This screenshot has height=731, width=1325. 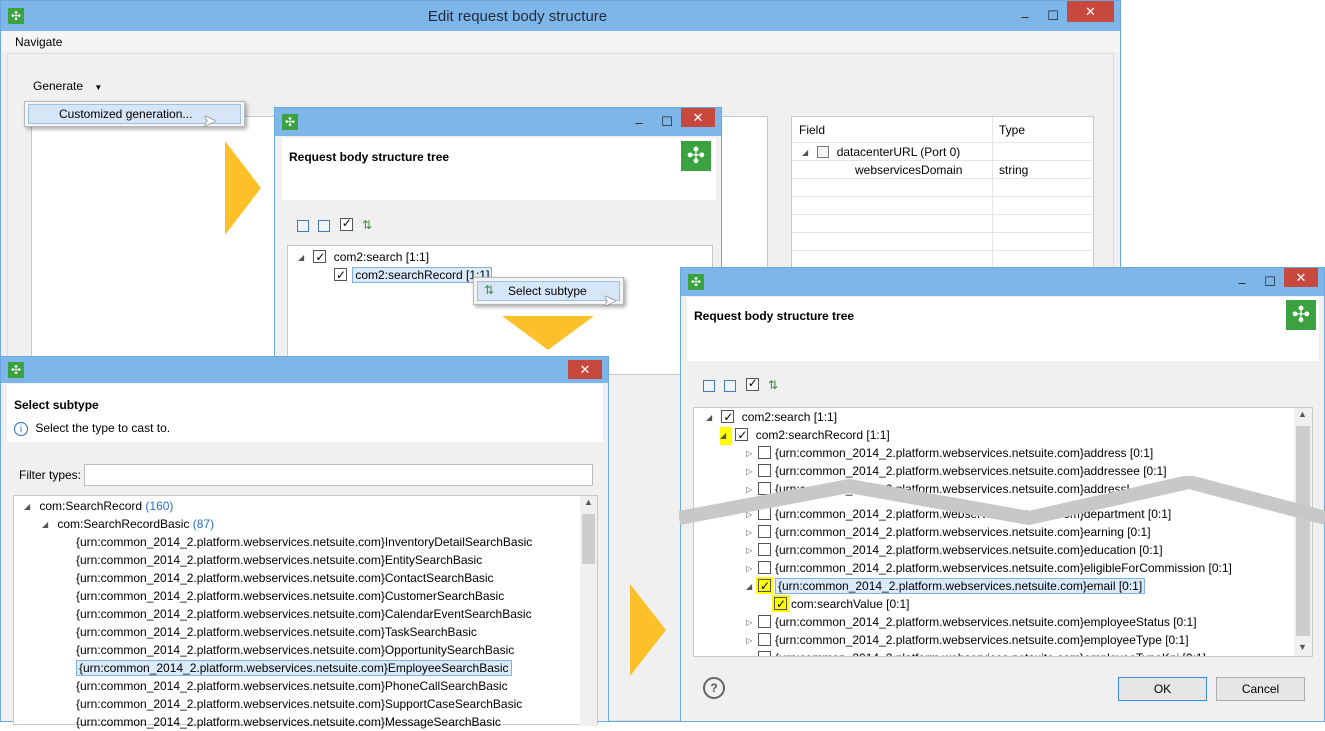 I want to click on scrollbar: ▲, so click(x=588, y=611).